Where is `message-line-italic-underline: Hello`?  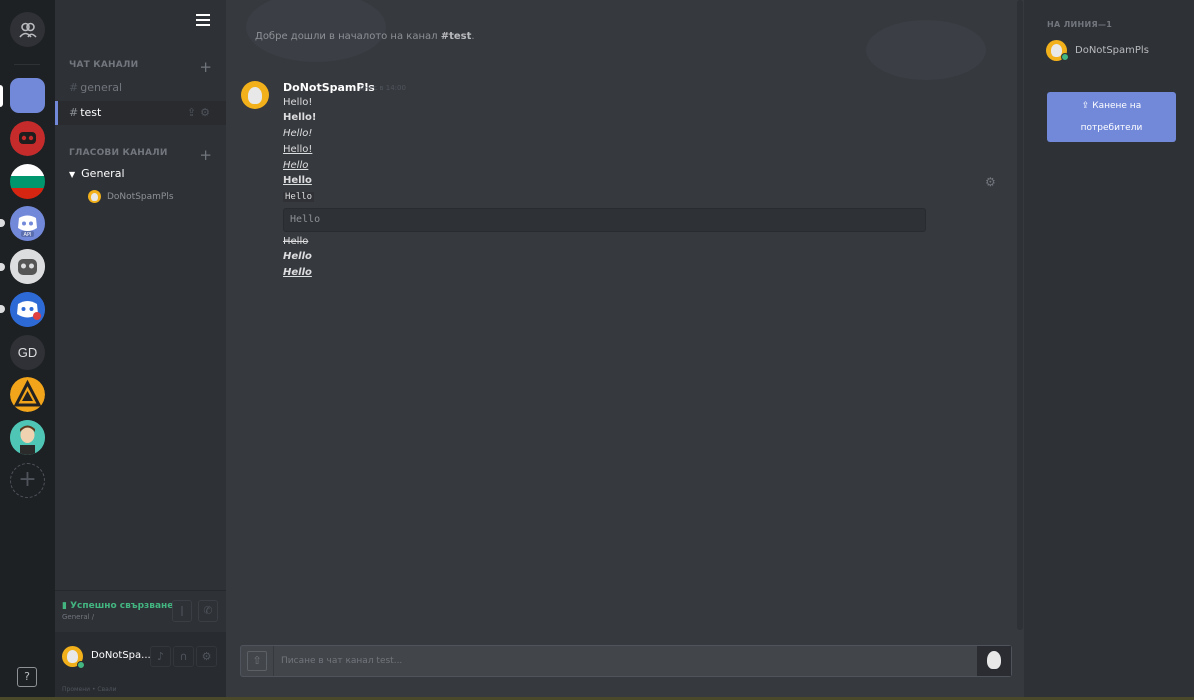
message-line-italic-underline: Hello is located at coordinates (296, 165).